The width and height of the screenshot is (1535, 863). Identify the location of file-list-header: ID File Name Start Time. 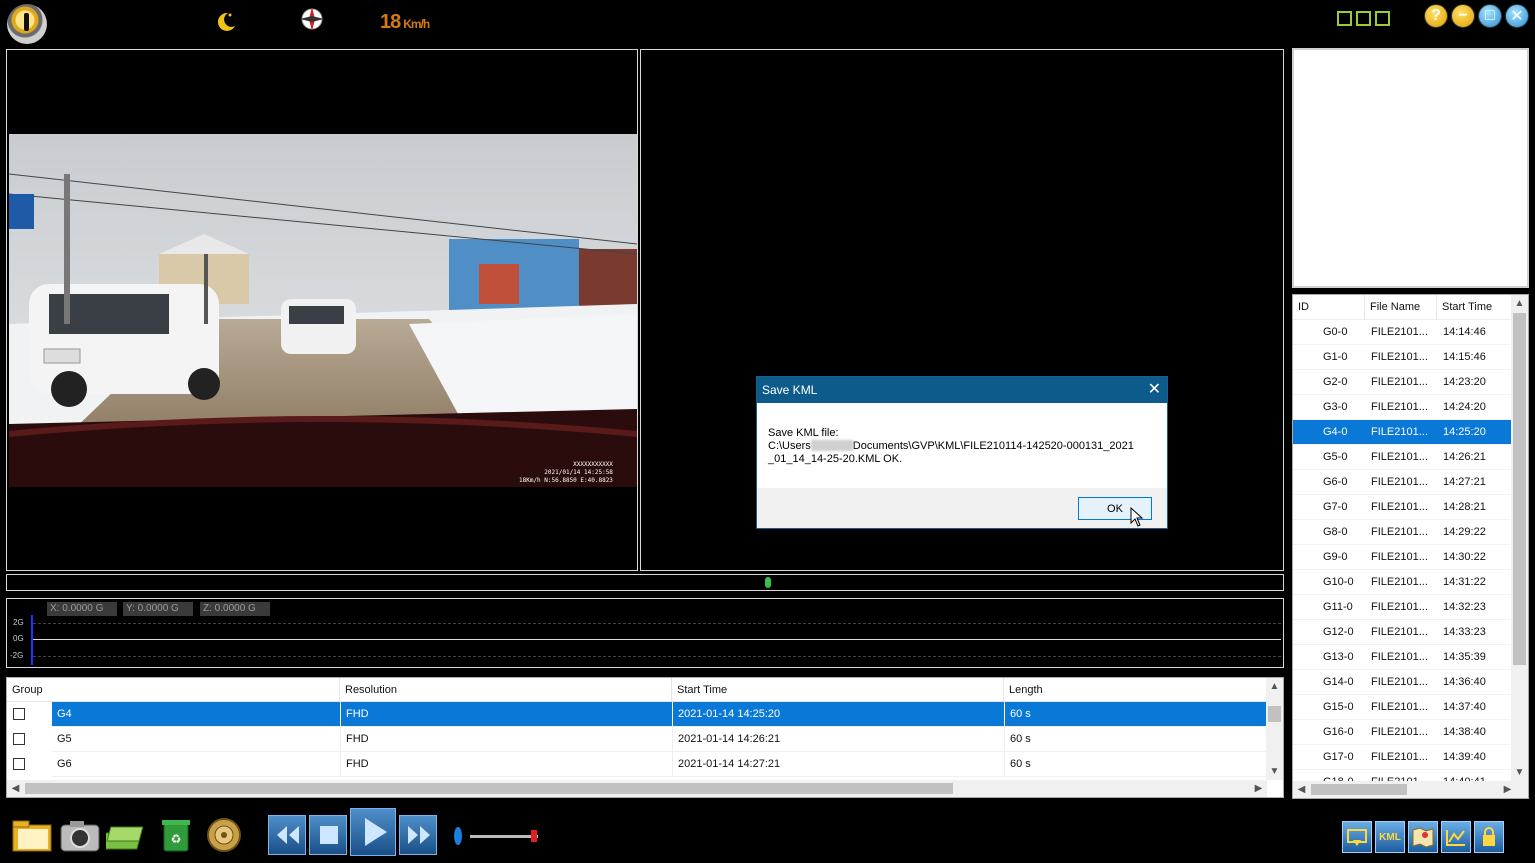
(1403, 307).